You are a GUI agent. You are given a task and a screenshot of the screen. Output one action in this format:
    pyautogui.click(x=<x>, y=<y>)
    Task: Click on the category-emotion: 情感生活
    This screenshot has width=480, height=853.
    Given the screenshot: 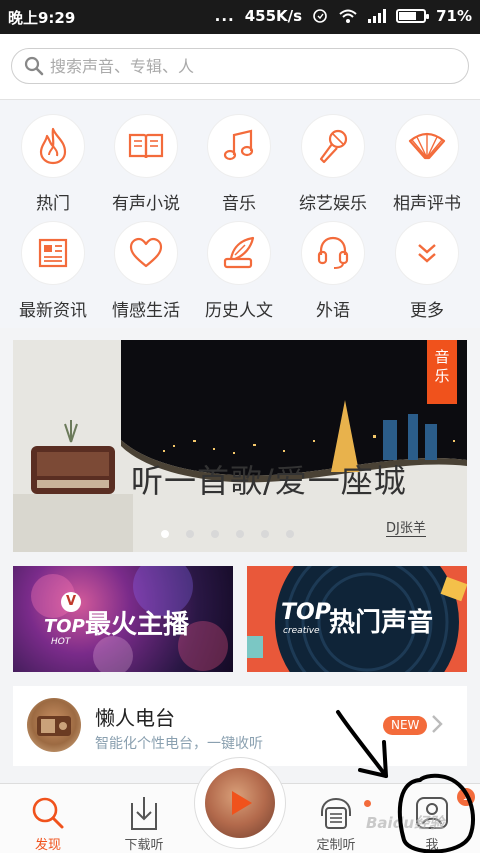 What is the action you would take?
    pyautogui.click(x=146, y=271)
    